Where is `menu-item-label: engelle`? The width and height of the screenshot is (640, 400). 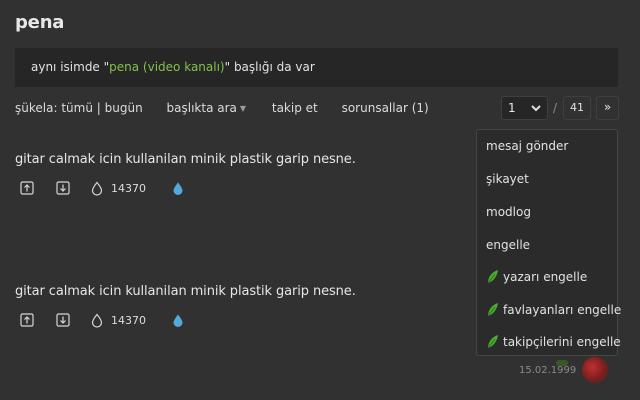 menu-item-label: engelle is located at coordinates (508, 245).